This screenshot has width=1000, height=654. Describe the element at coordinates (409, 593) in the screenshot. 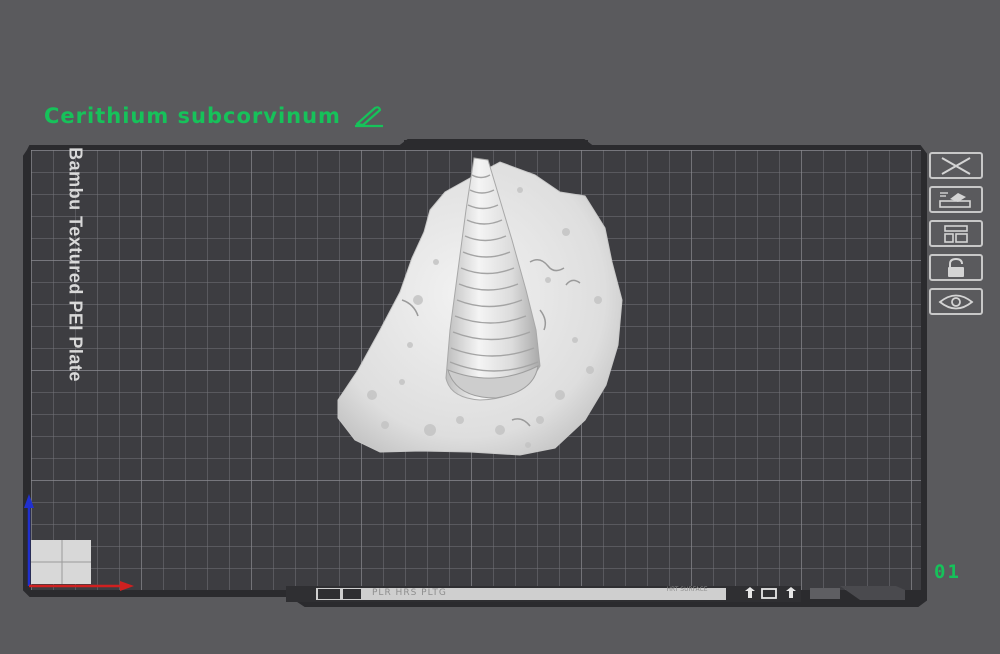

I see `footer-label: PLR HRS PLTG` at that location.